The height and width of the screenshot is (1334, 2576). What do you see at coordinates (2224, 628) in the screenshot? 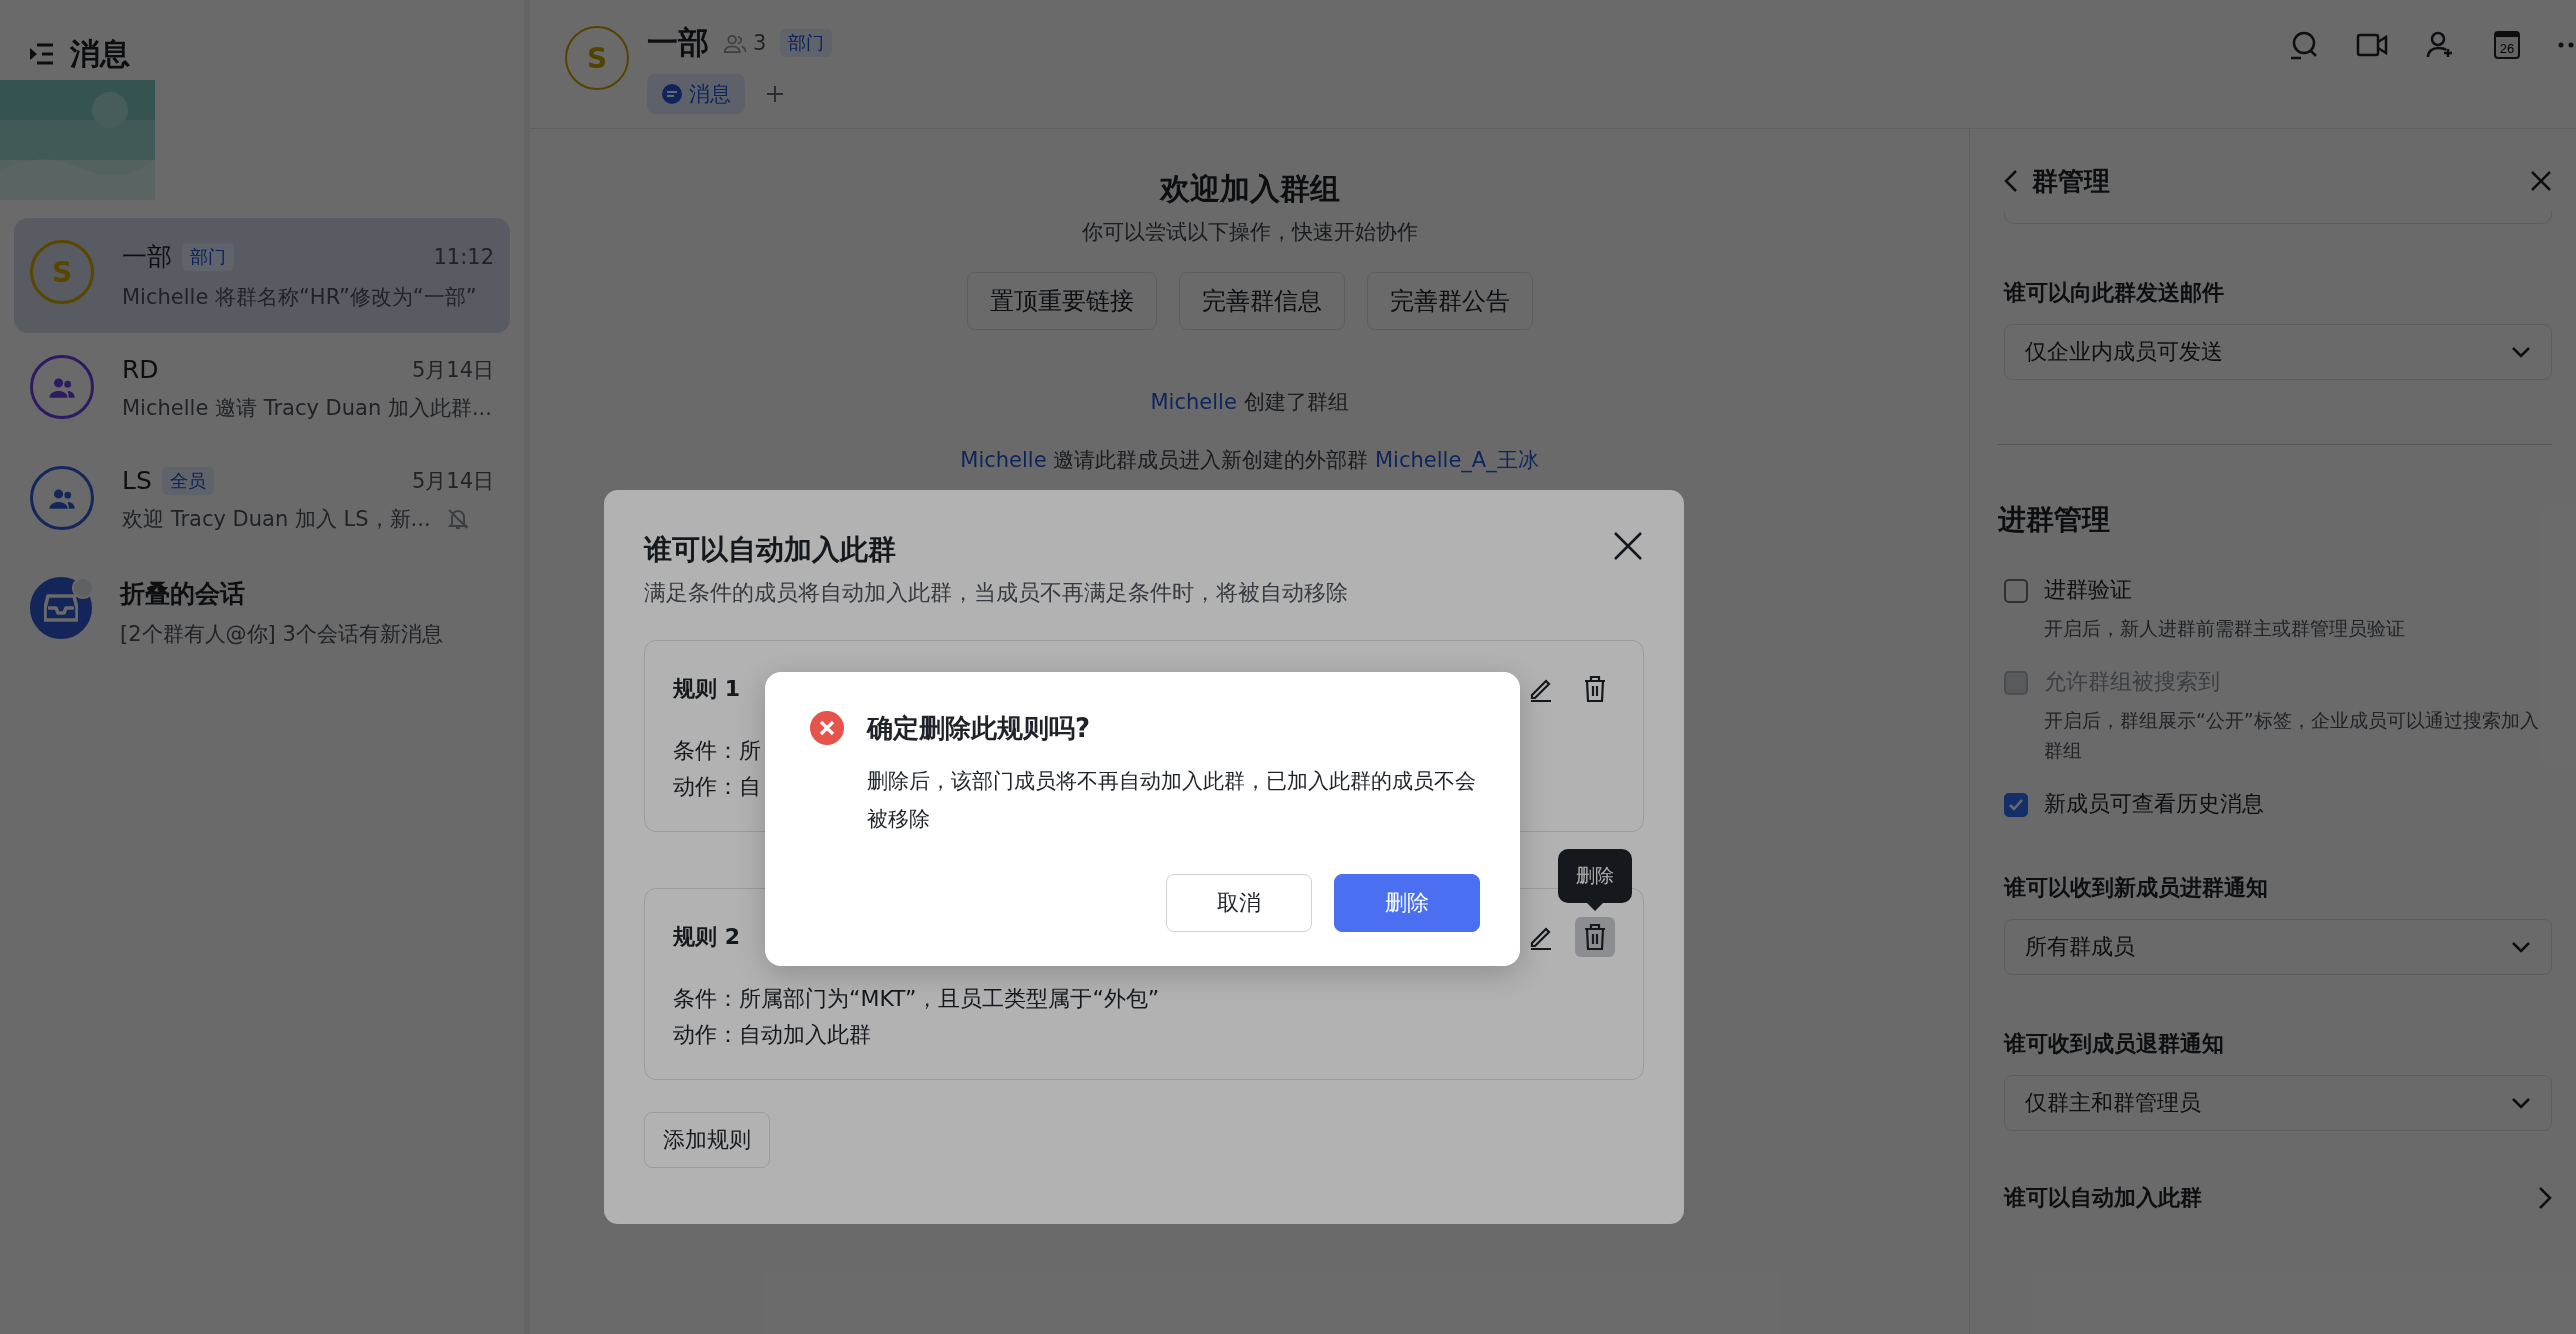
I see `checkbox-description: 开启后，新人进群前需群主或群管理员验证` at bounding box center [2224, 628].